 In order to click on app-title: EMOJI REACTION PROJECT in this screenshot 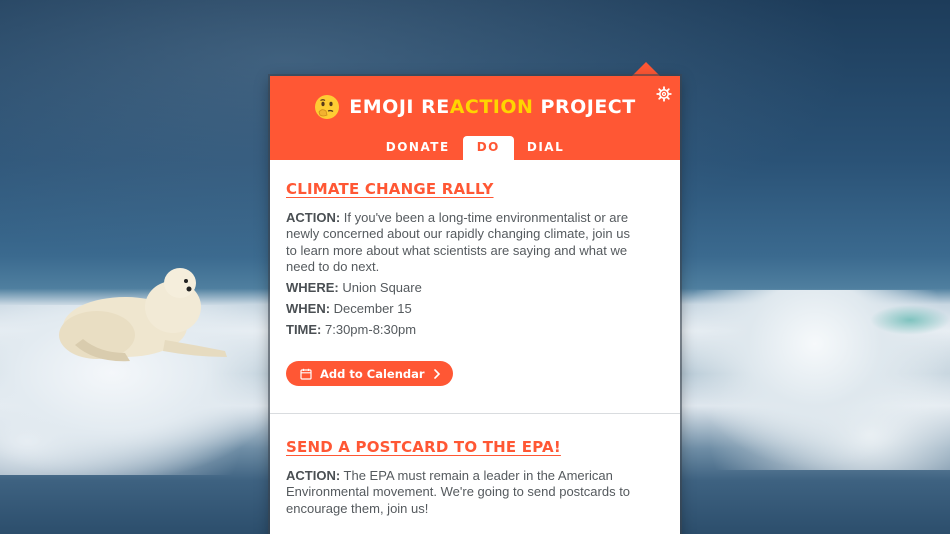, I will do `click(492, 107)`.